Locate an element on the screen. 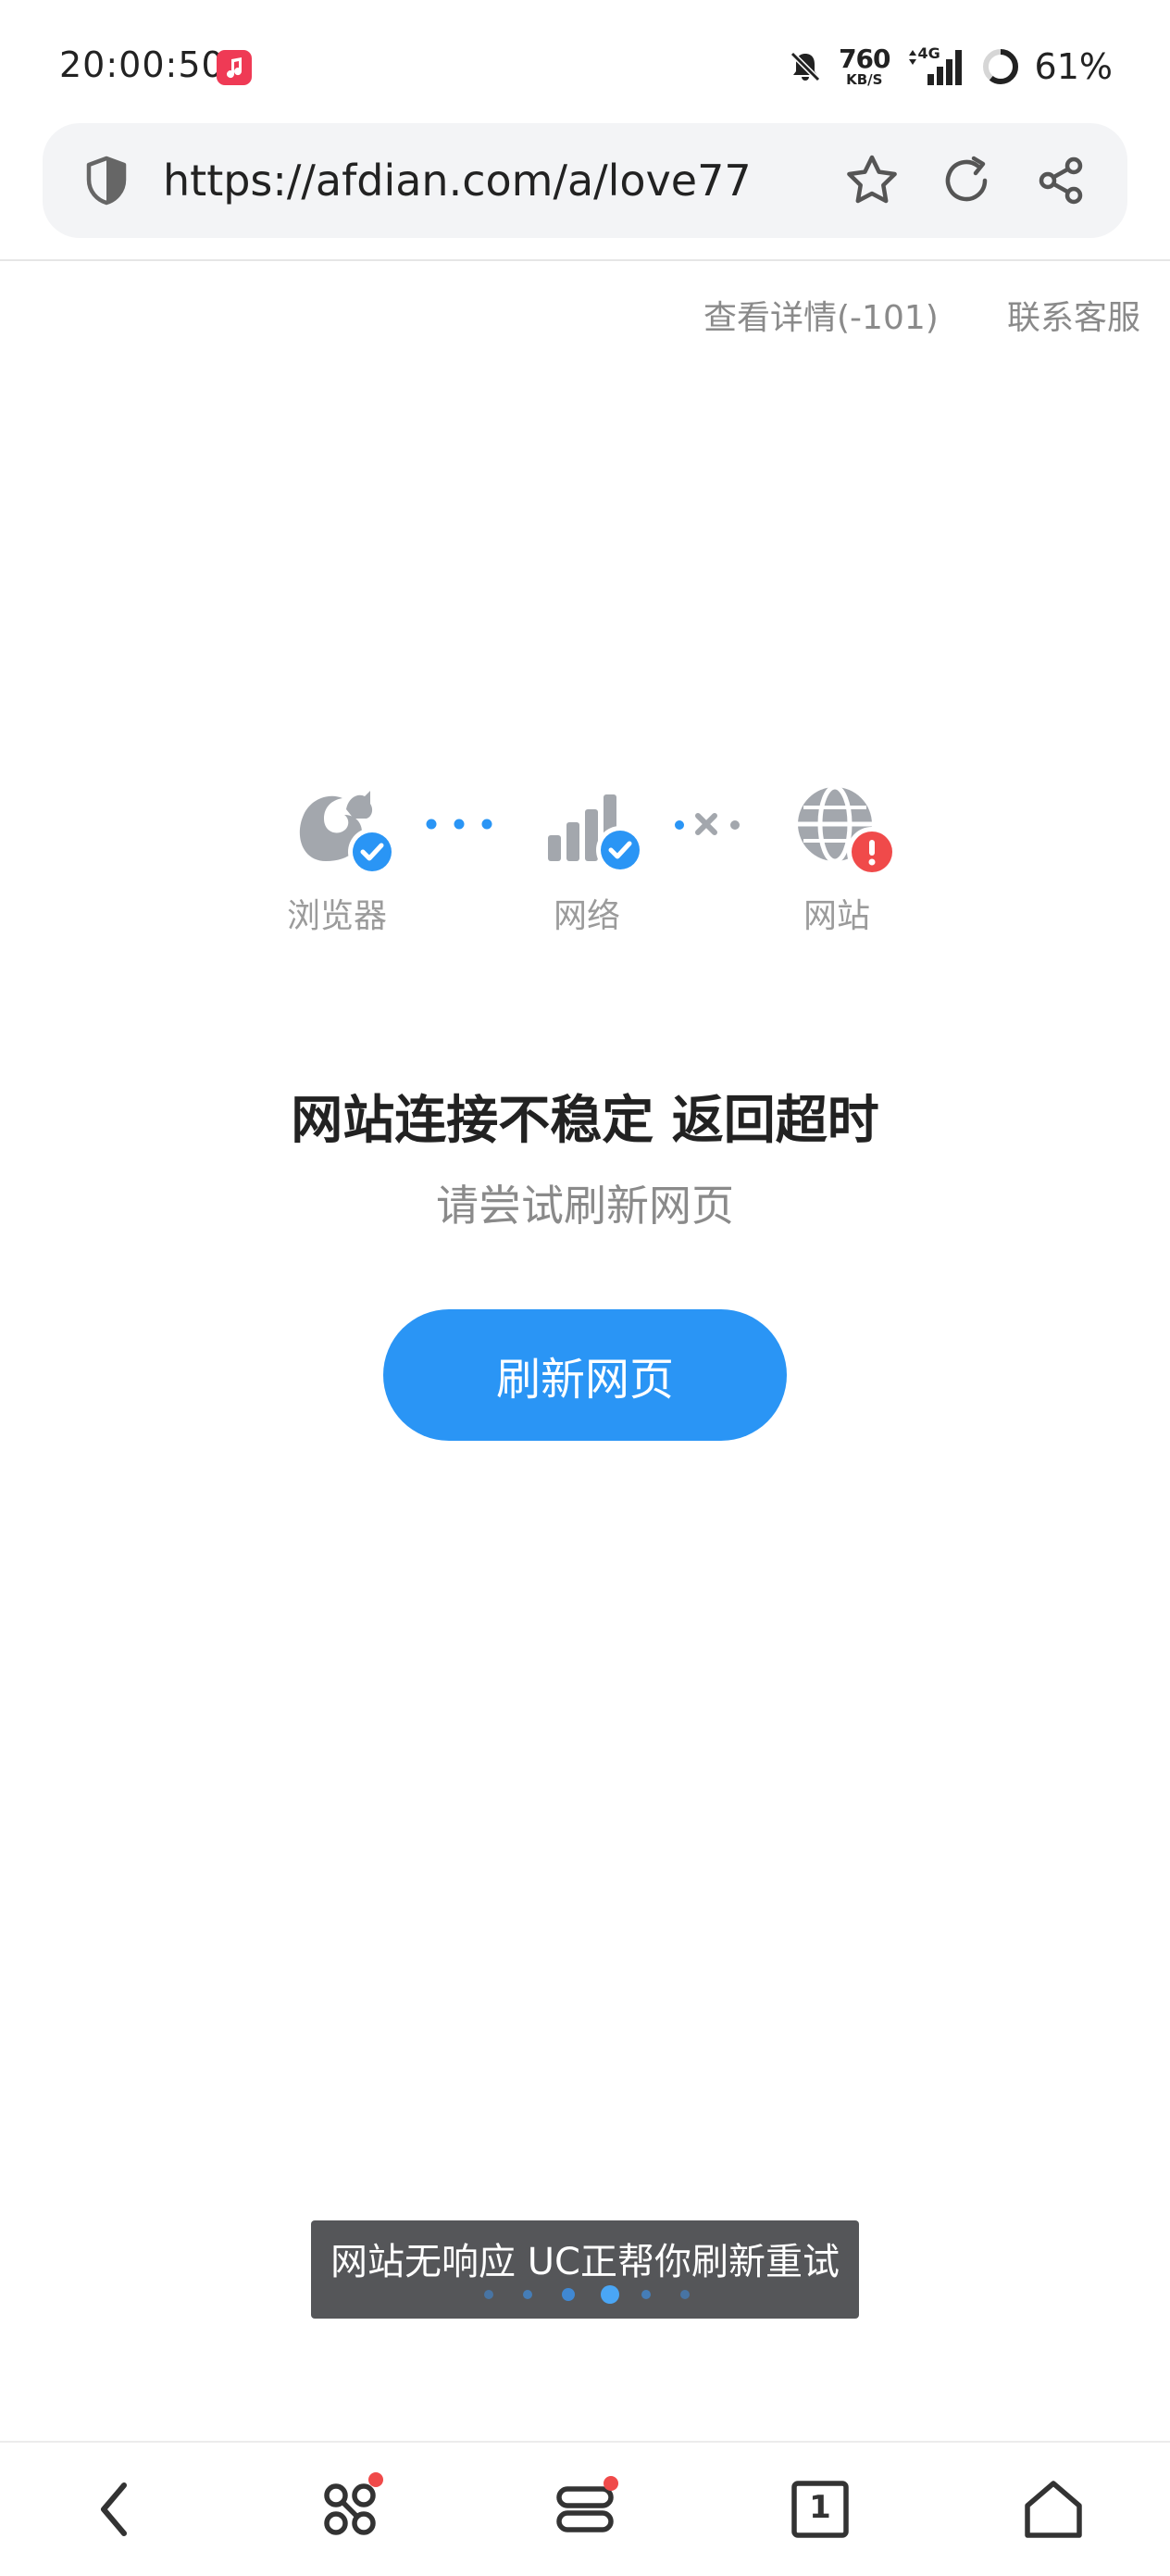  toast-message: 网站无响应 UC正帮你刷新重试 is located at coordinates (585, 2262).